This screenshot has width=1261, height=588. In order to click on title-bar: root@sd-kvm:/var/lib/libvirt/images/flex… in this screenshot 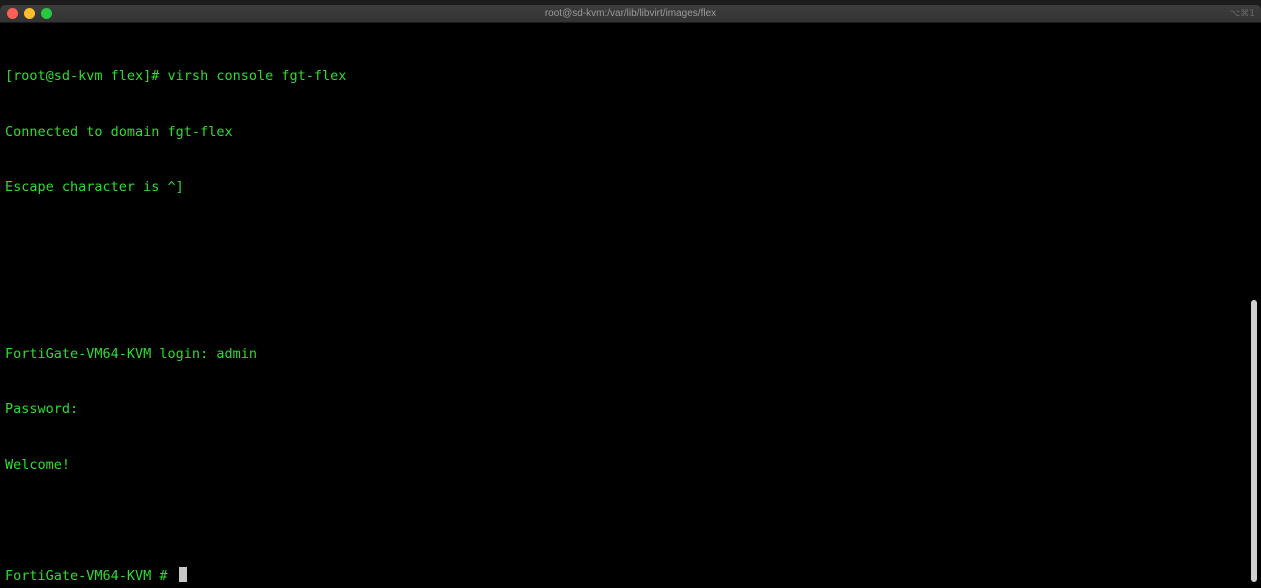, I will do `click(630, 14)`.